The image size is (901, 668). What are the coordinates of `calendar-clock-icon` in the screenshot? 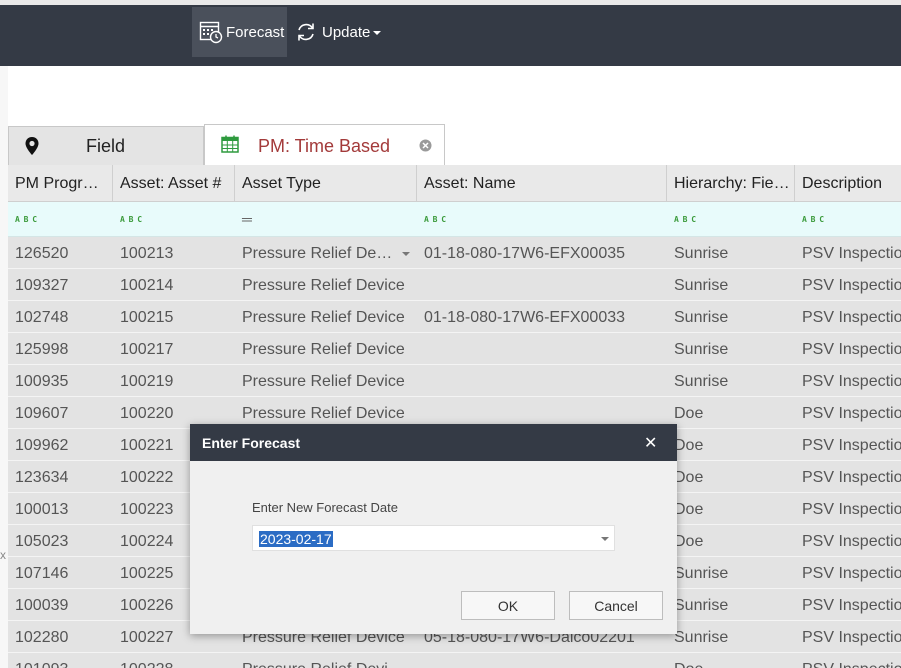 It's located at (211, 32).